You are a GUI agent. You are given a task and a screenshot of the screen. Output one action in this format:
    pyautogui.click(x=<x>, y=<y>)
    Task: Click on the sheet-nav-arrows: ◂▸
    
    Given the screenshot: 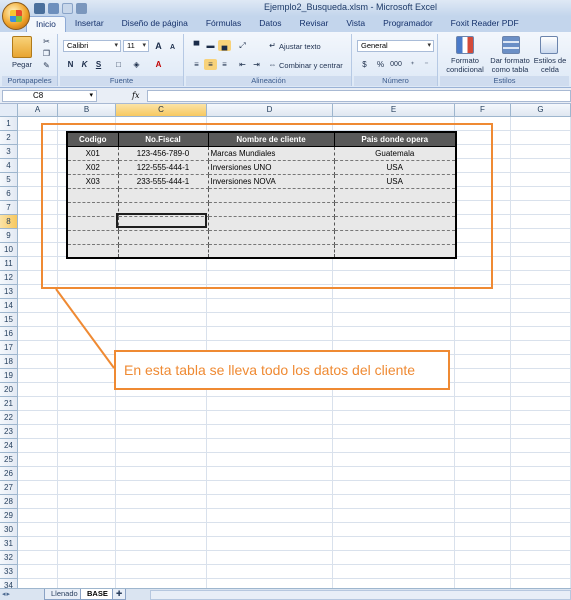 What is the action you would take?
    pyautogui.click(x=6, y=594)
    